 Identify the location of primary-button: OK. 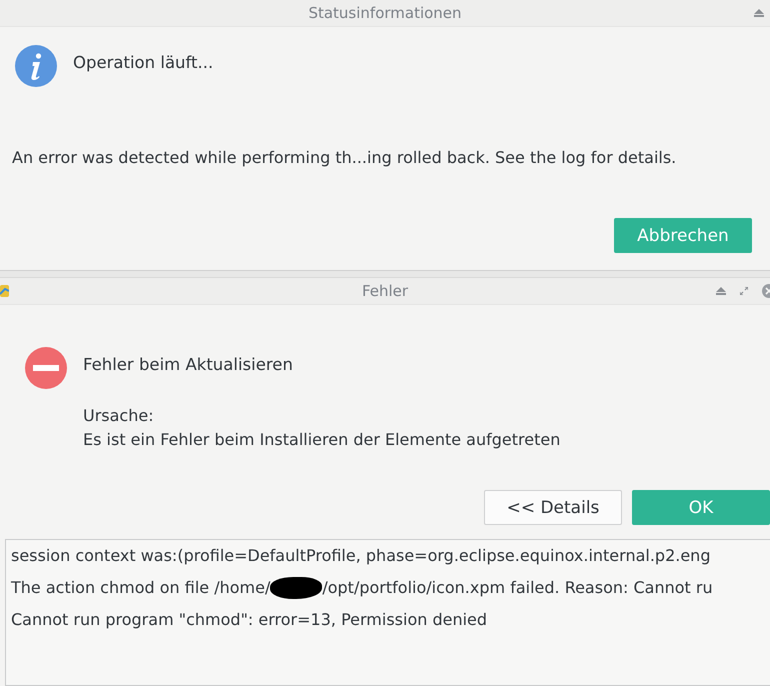
(701, 507).